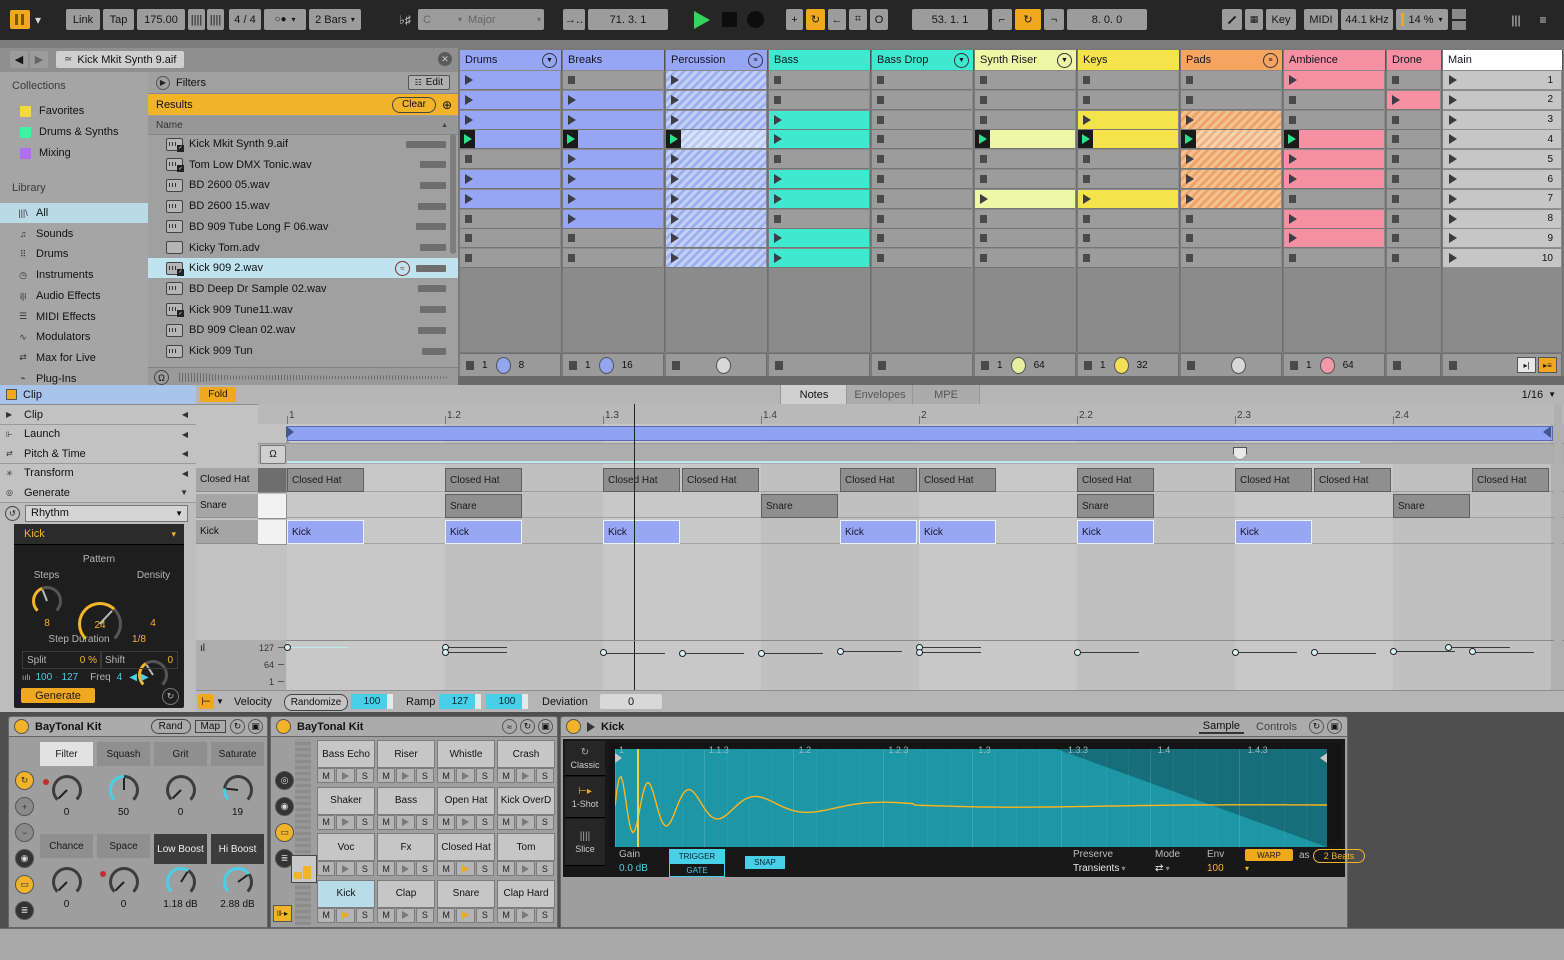 The width and height of the screenshot is (1564, 960). What do you see at coordinates (98, 493) in the screenshot?
I see `clip-section-generate: ◎ Generate ▼` at bounding box center [98, 493].